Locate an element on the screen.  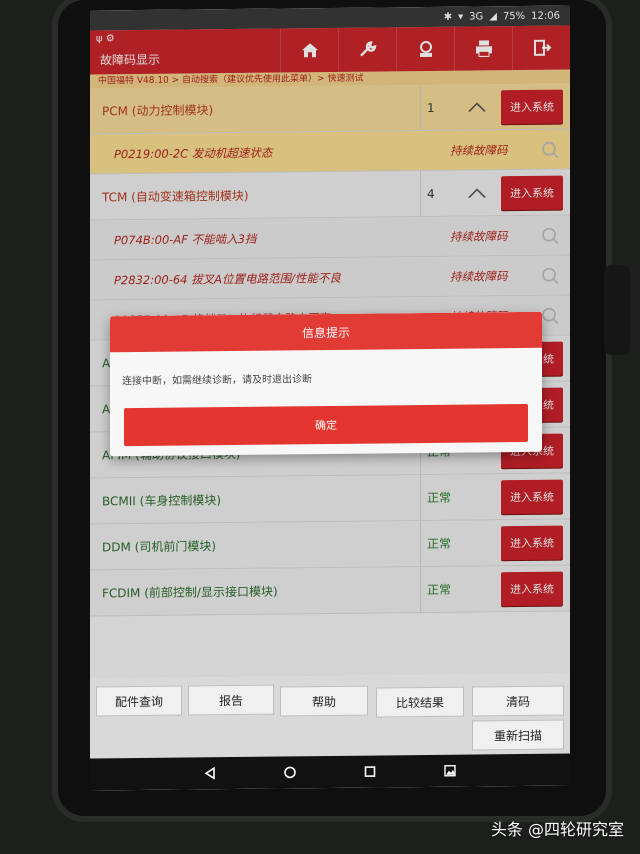
tablet-side-button is located at coordinates (617, 310).